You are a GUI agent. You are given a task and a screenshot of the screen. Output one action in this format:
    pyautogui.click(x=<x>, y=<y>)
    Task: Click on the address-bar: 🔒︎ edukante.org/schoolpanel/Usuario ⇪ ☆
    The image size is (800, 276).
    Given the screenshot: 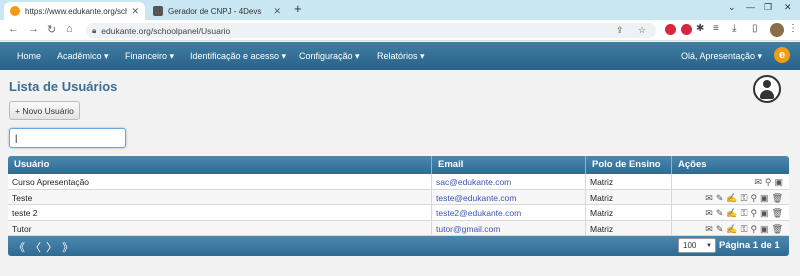 What is the action you would take?
    pyautogui.click(x=371, y=30)
    